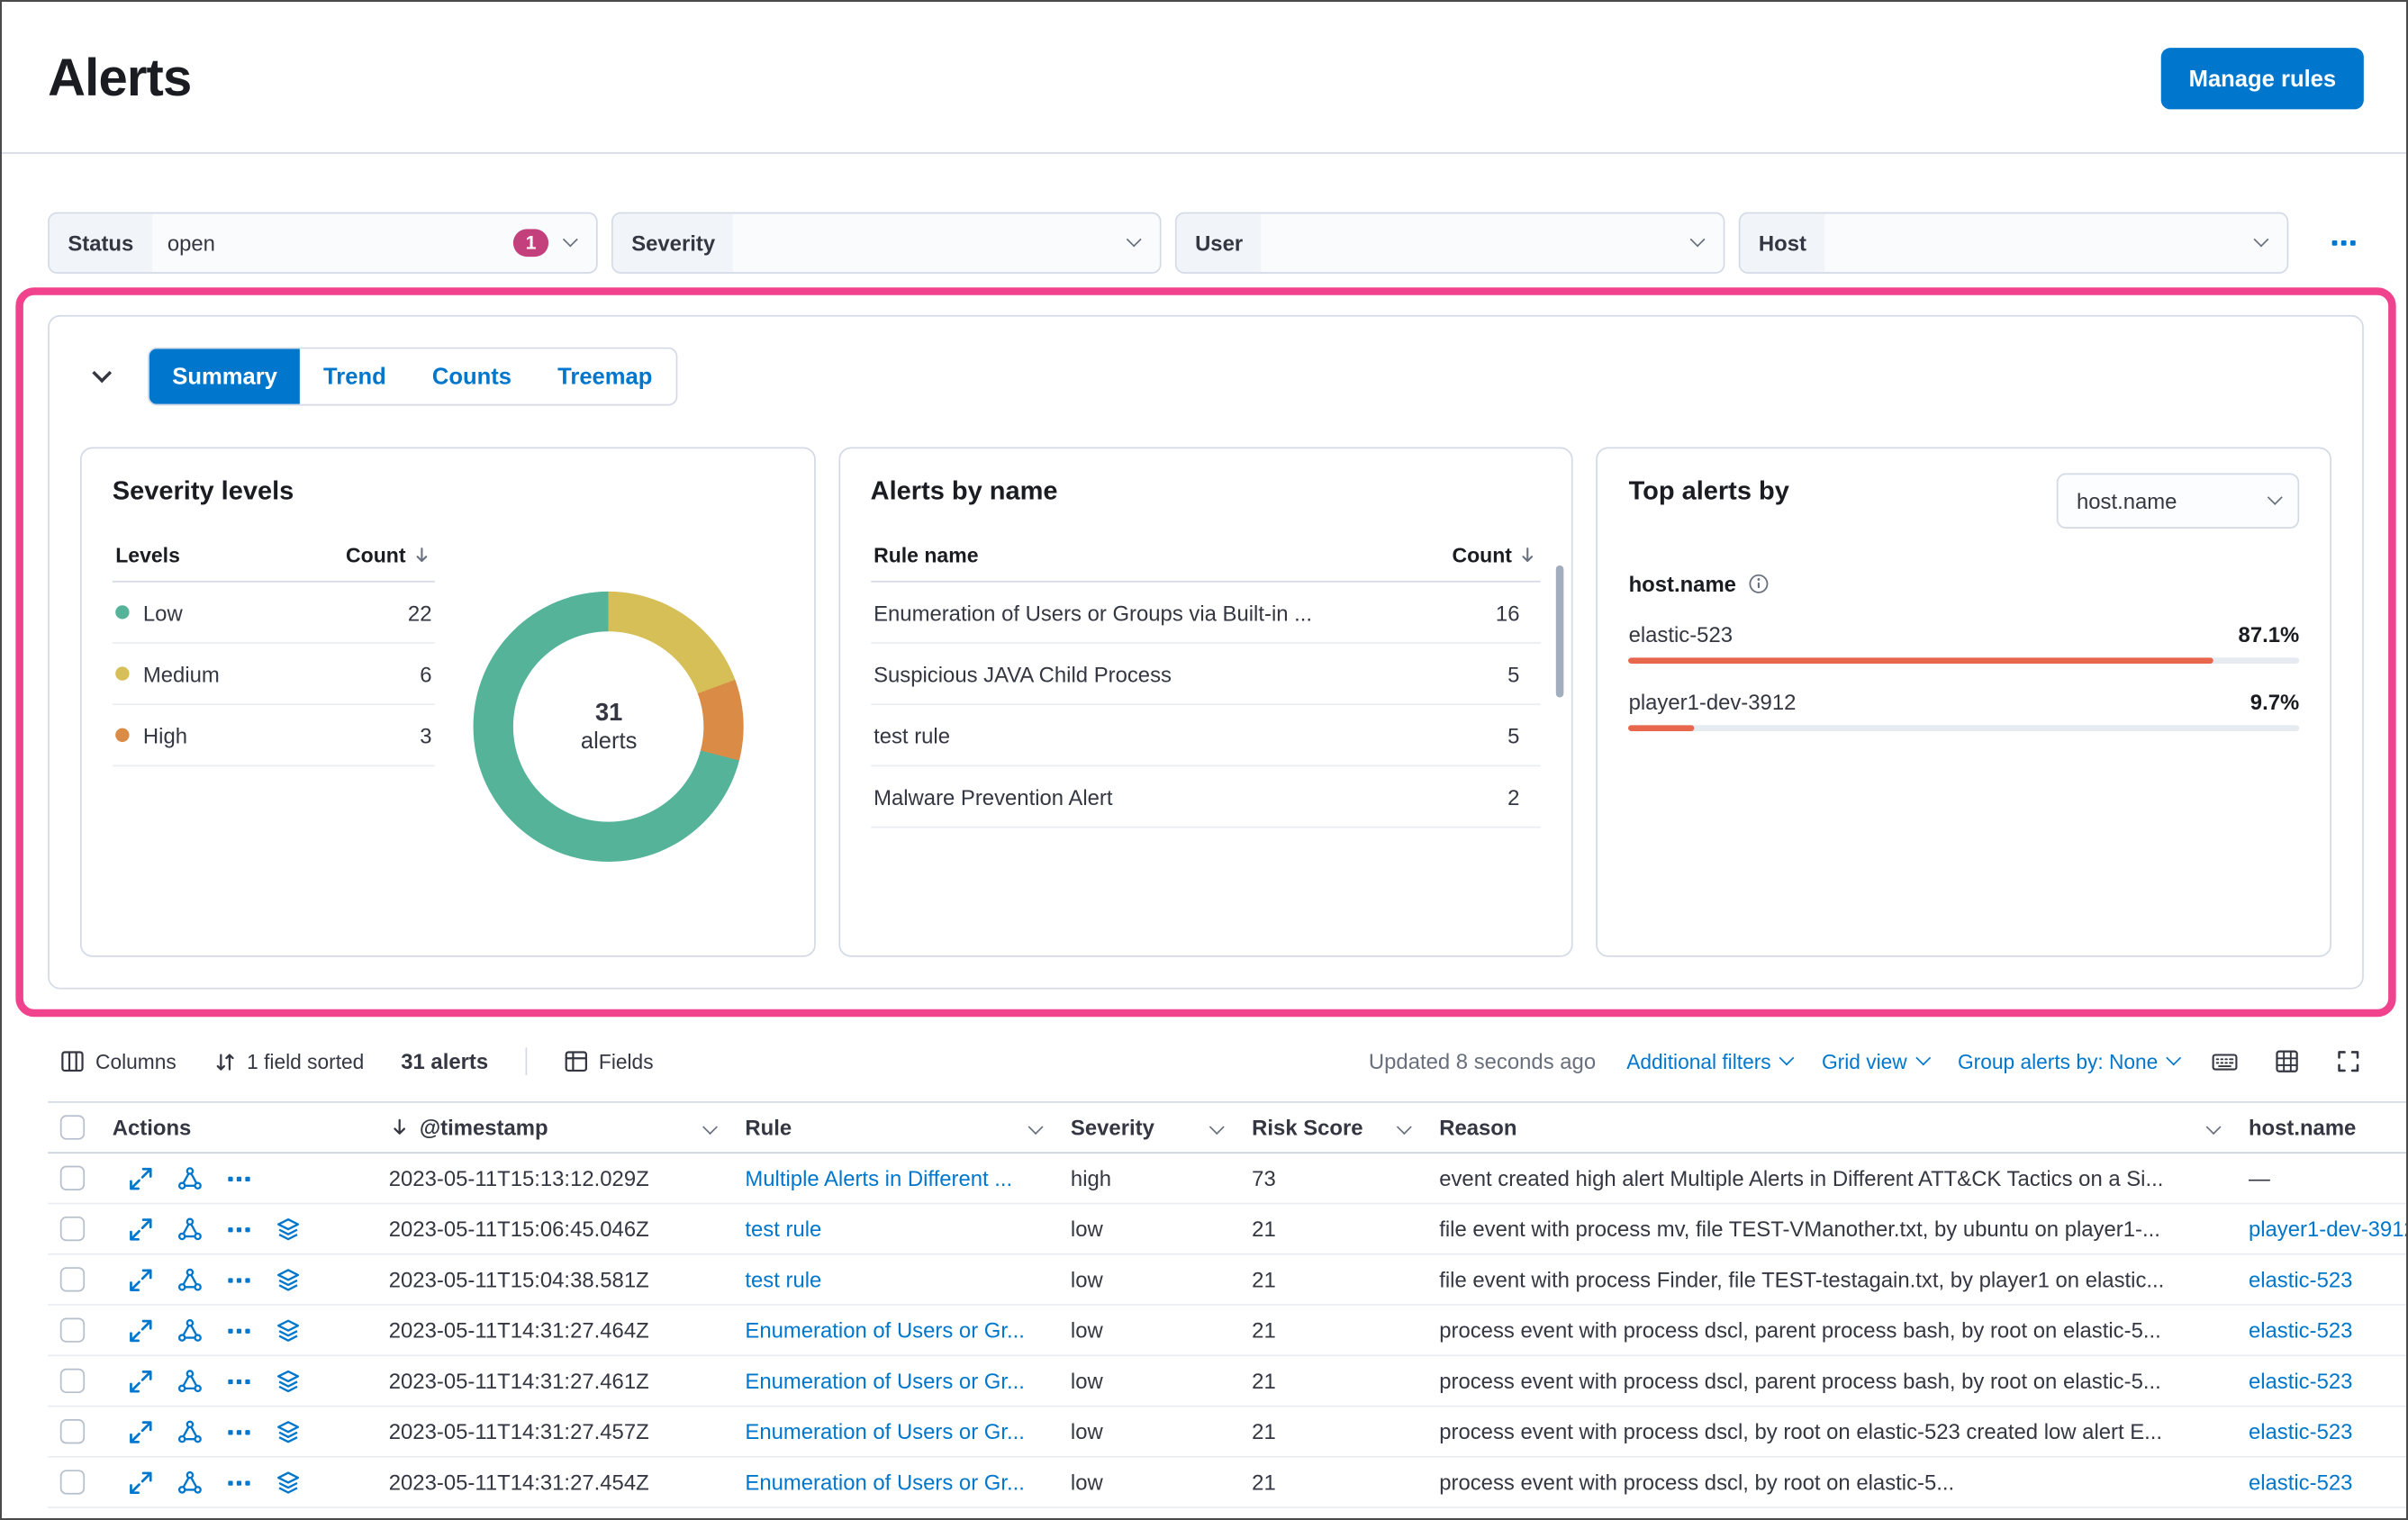 The width and height of the screenshot is (2408, 1520). I want to click on host-link: —, so click(2259, 1178).